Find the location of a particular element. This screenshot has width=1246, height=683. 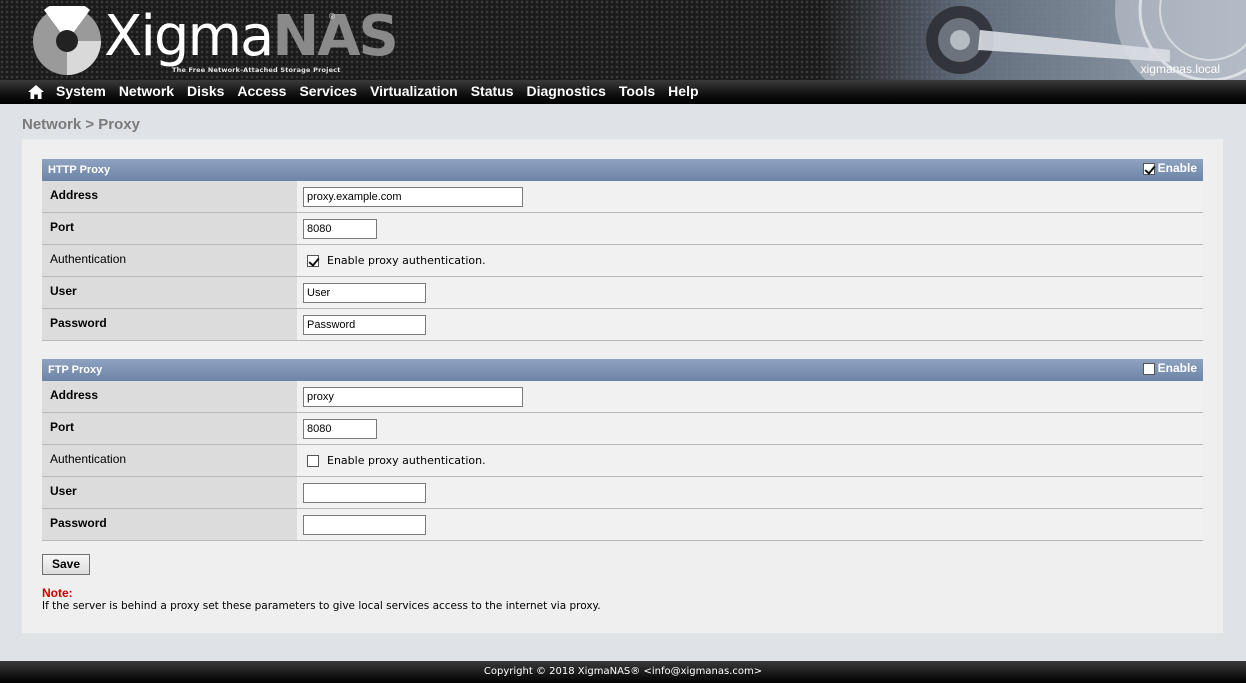

http-port-label: Port is located at coordinates (169, 228).